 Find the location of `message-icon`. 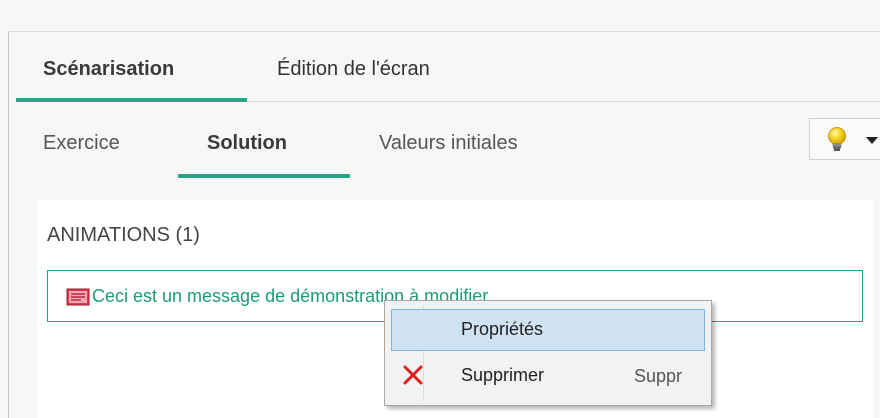

message-icon is located at coordinates (78, 297).